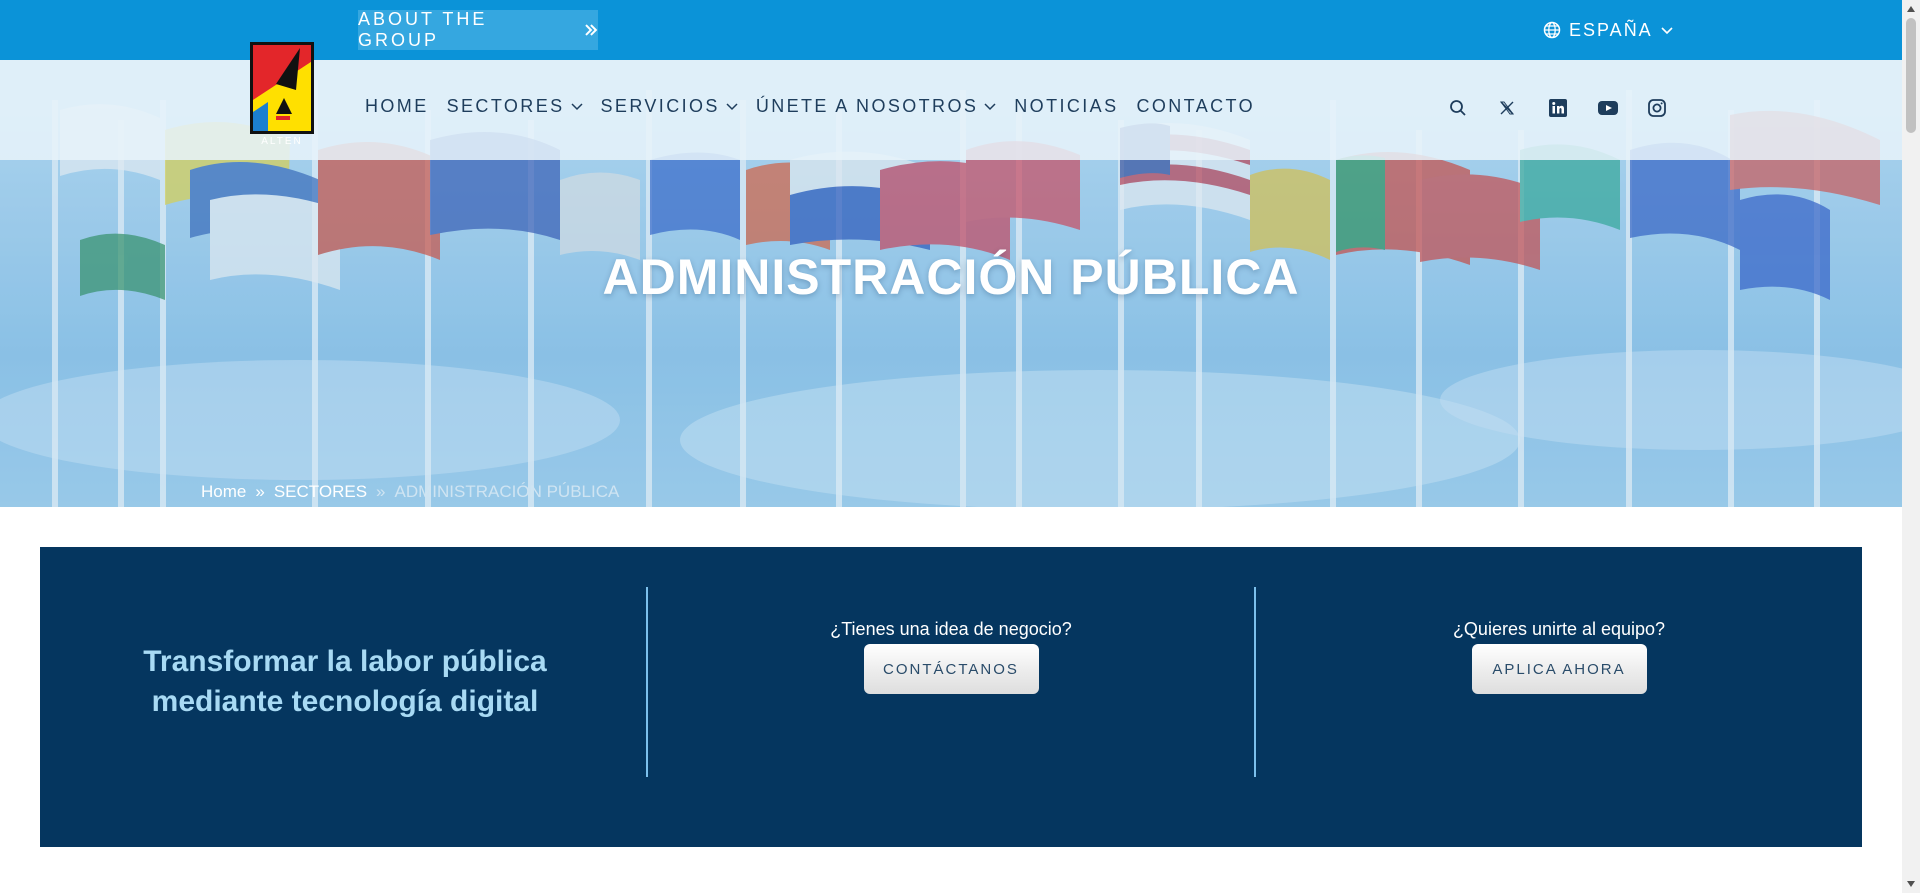  Describe the element at coordinates (1552, 30) in the screenshot. I see `globe-icon` at that location.